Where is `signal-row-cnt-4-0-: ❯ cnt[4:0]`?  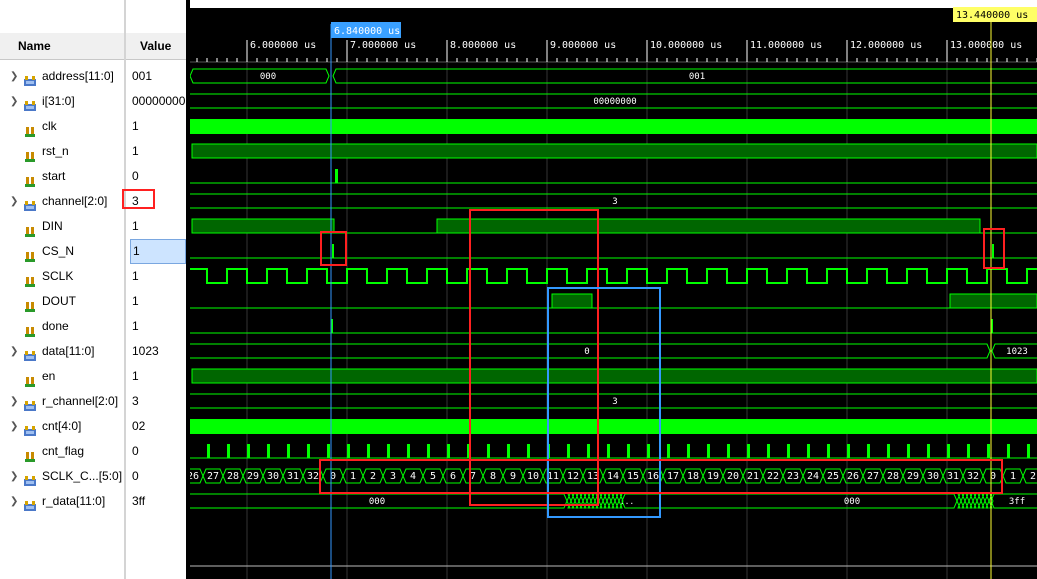 signal-row-cnt-4-0-: ❯ cnt[4:0] is located at coordinates (62, 426).